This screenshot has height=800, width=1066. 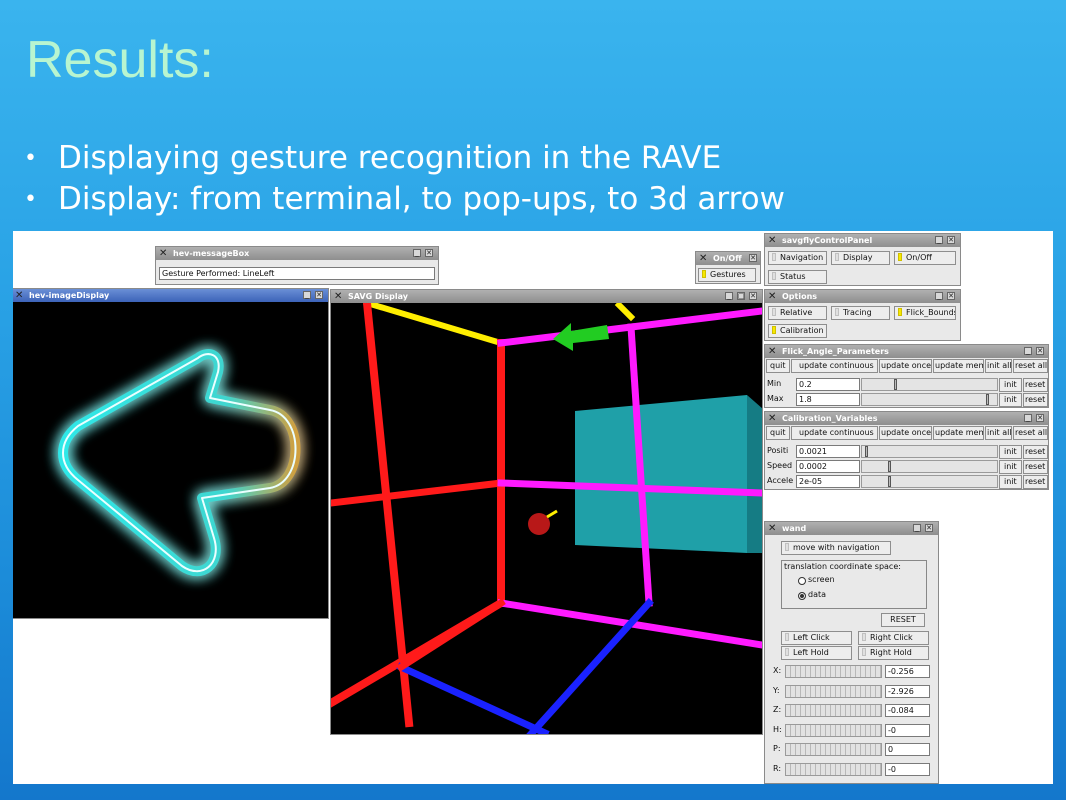 I want to click on tracing-toggle: Tracing, so click(x=860, y=313).